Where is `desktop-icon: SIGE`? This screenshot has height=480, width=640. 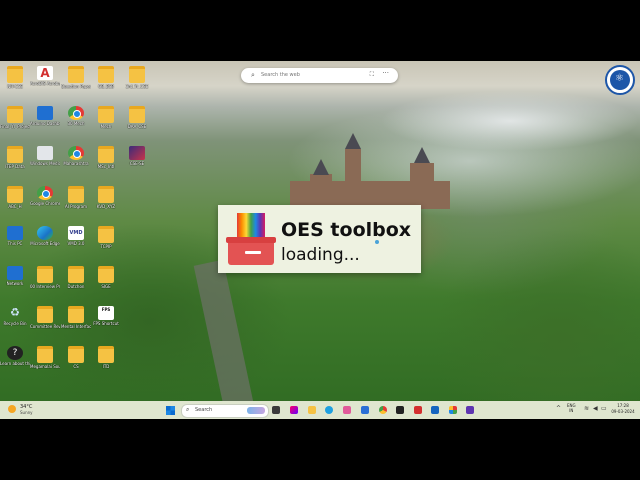 desktop-icon: SIGE is located at coordinates (106, 277).